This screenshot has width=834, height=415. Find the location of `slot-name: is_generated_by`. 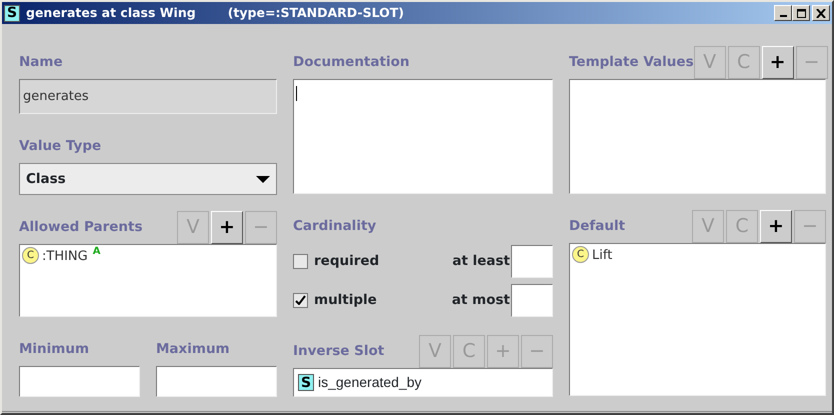

slot-name: is_generated_by is located at coordinates (370, 382).